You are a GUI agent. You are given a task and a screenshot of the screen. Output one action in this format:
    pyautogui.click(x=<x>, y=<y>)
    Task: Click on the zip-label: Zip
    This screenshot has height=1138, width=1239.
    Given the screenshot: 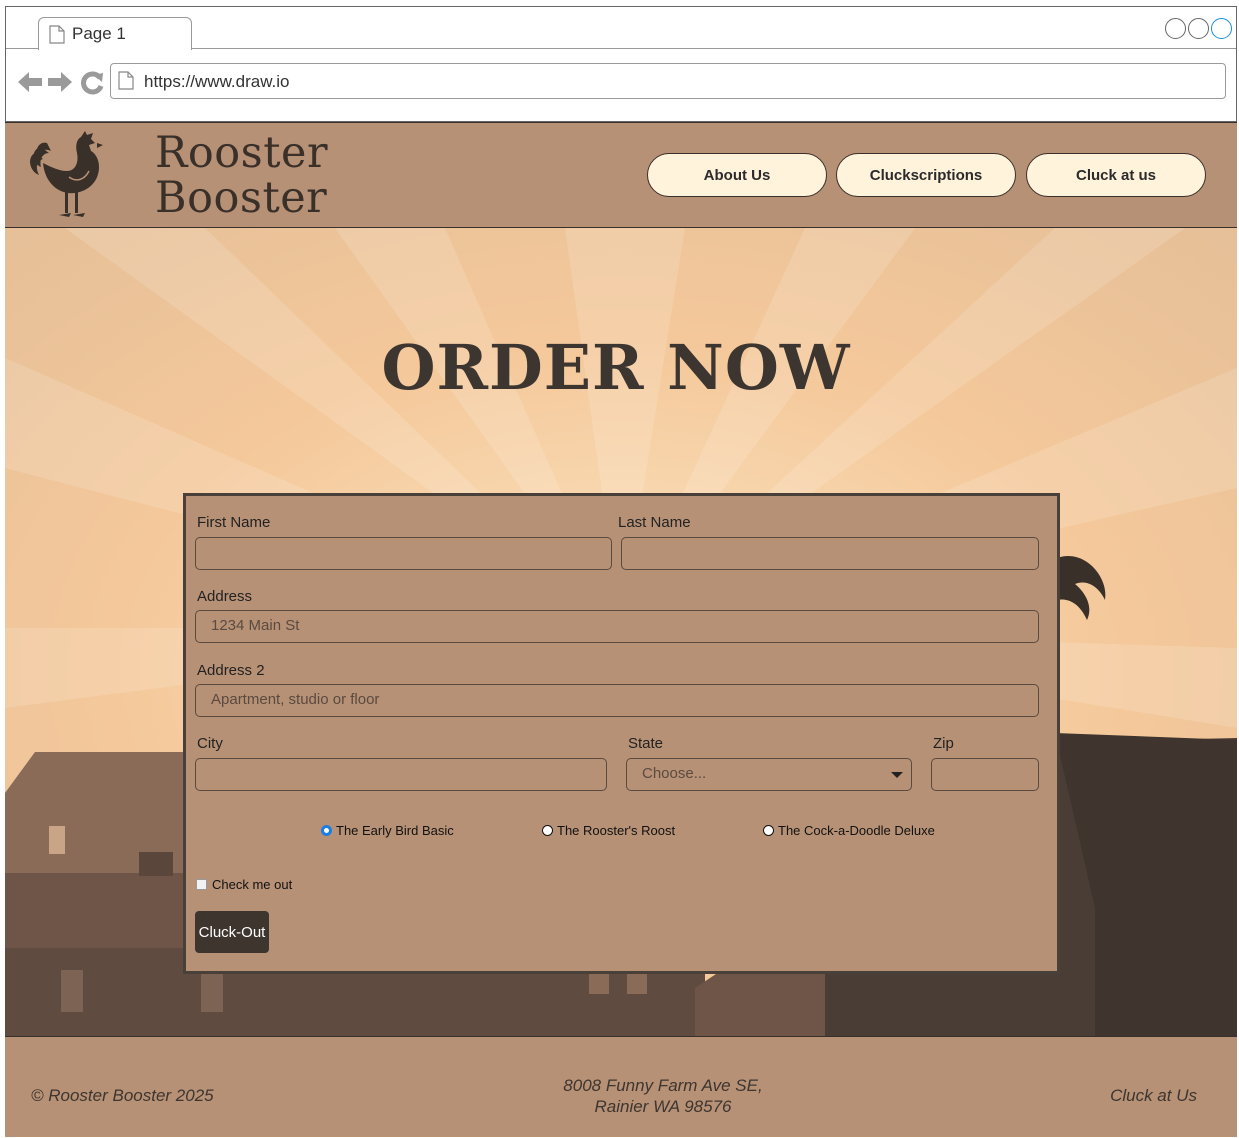 What is the action you would take?
    pyautogui.click(x=943, y=743)
    